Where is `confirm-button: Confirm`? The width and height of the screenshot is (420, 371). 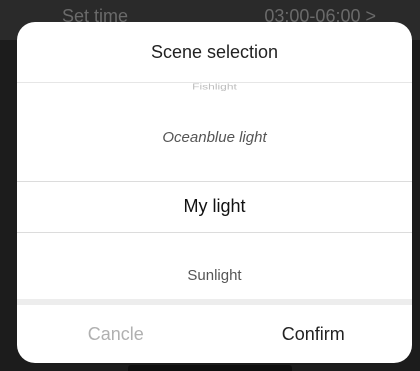 confirm-button: Confirm is located at coordinates (314, 334).